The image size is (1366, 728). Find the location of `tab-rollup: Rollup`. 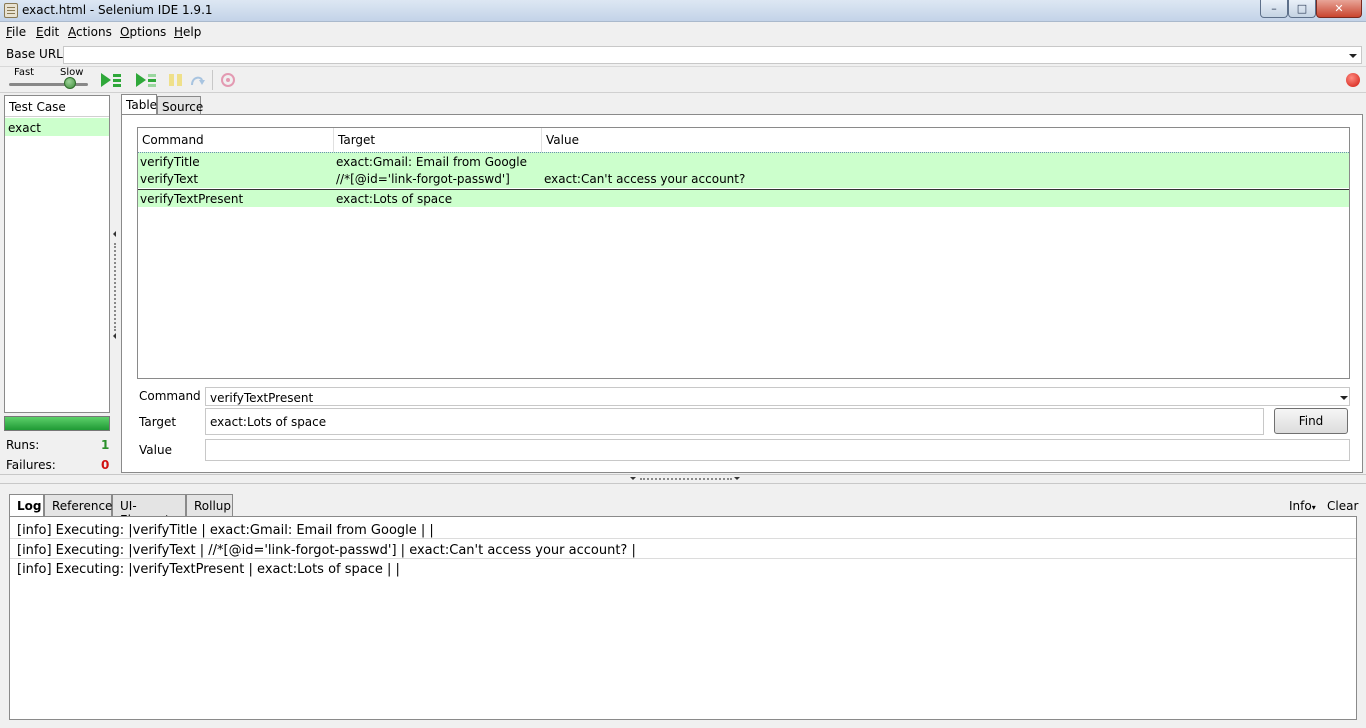

tab-rollup: Rollup is located at coordinates (209, 505).